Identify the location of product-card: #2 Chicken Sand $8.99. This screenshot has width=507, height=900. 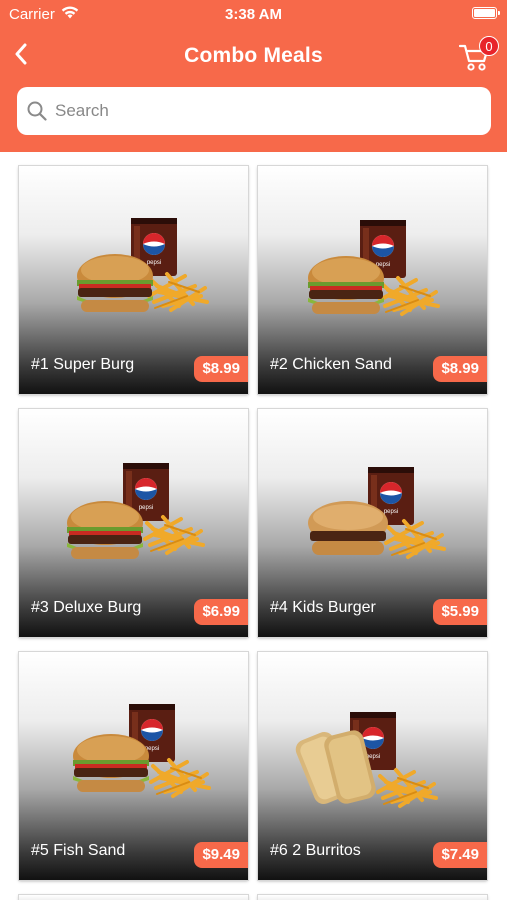
(372, 280).